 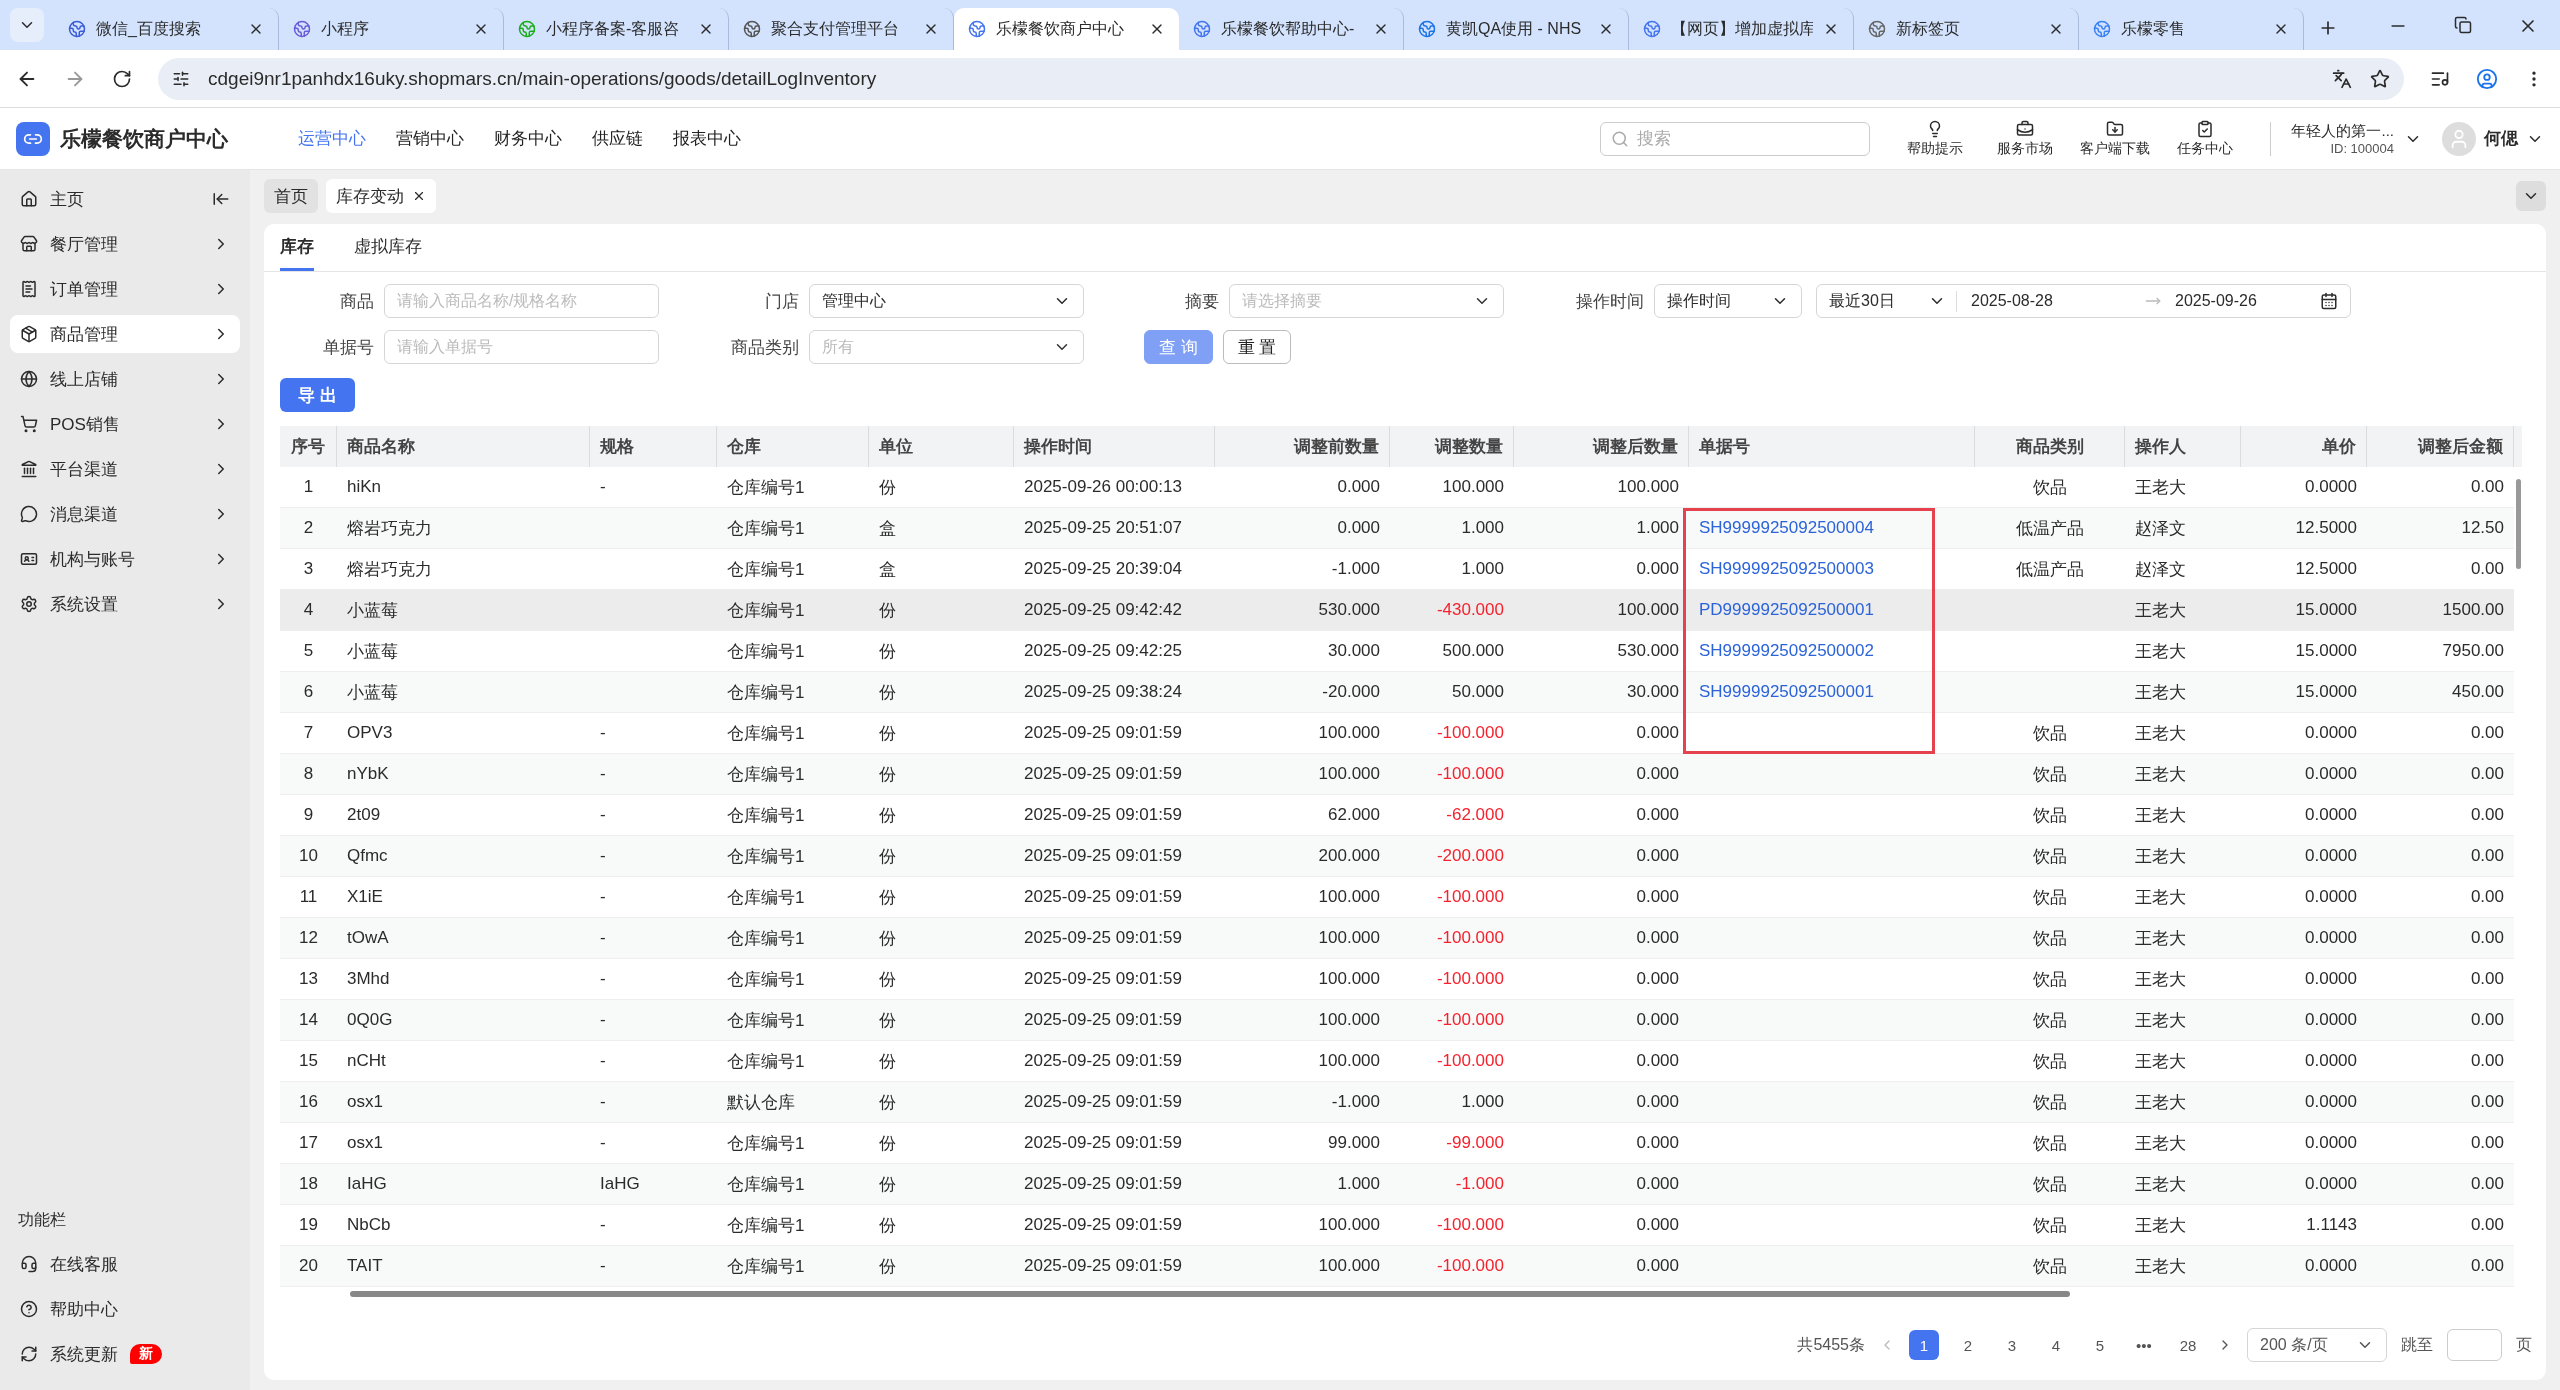 What do you see at coordinates (388, 247) in the screenshot?
I see `tab: 虚拟库存` at bounding box center [388, 247].